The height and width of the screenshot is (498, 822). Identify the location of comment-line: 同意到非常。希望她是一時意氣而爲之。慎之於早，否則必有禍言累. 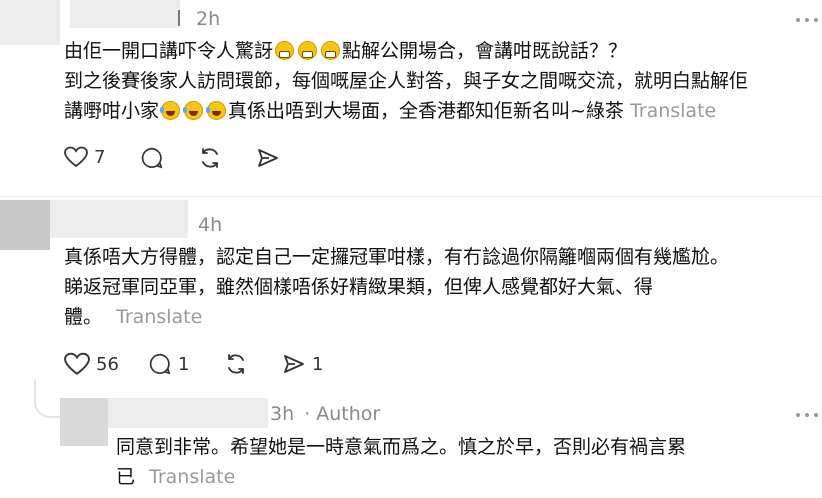
(401, 447).